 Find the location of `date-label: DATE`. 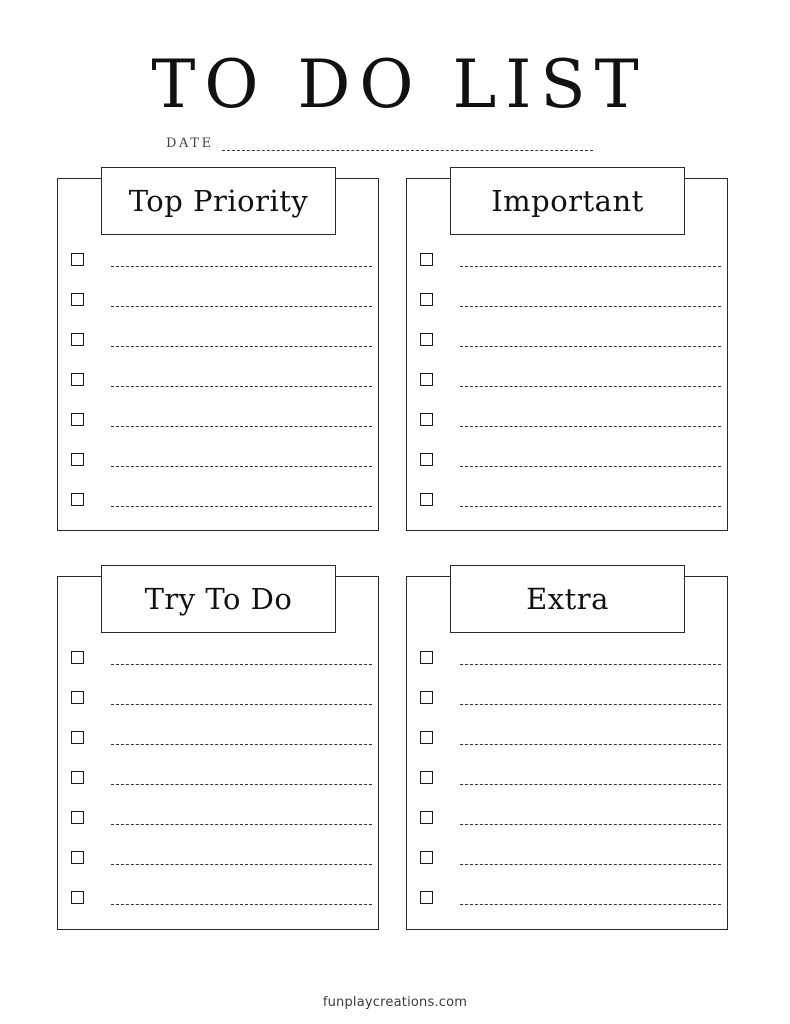

date-label: DATE is located at coordinates (190, 143).